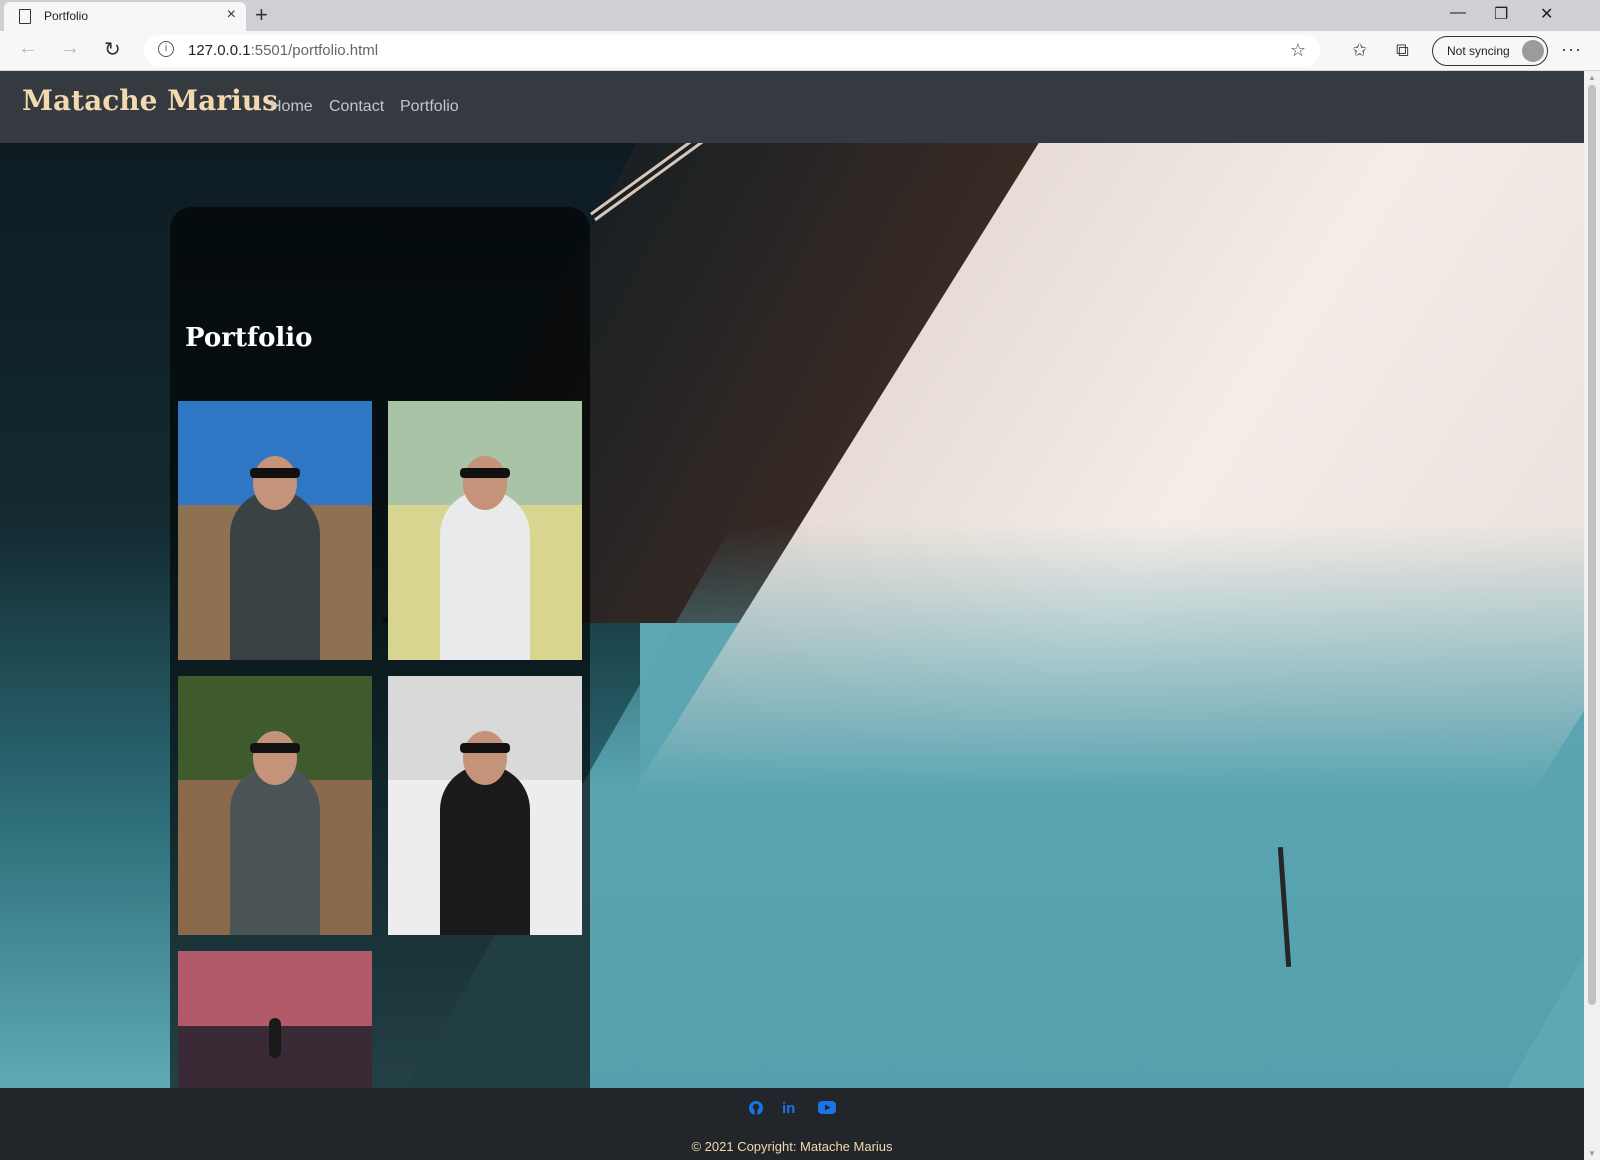 The width and height of the screenshot is (1600, 1160). Describe the element at coordinates (1592, 77) in the screenshot. I see `scroll-up-icon: ▲` at that location.